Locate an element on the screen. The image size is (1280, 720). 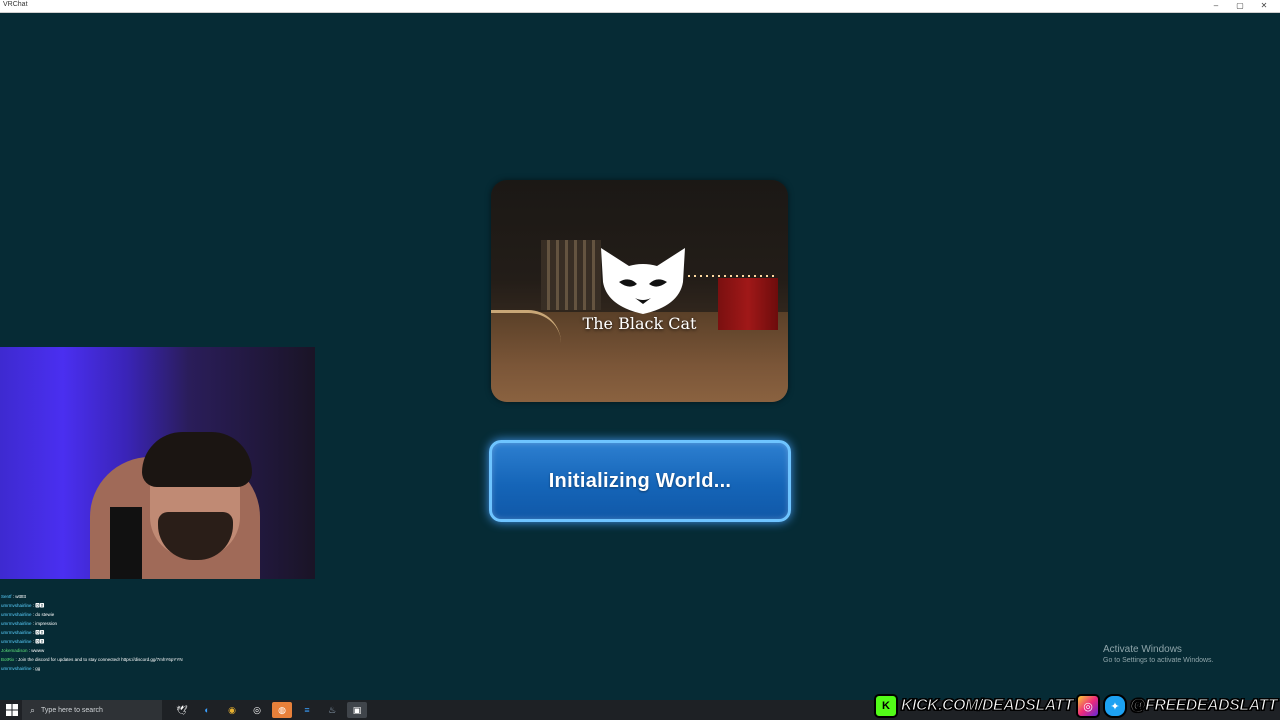
webcam-shirt-strap is located at coordinates (126, 543).